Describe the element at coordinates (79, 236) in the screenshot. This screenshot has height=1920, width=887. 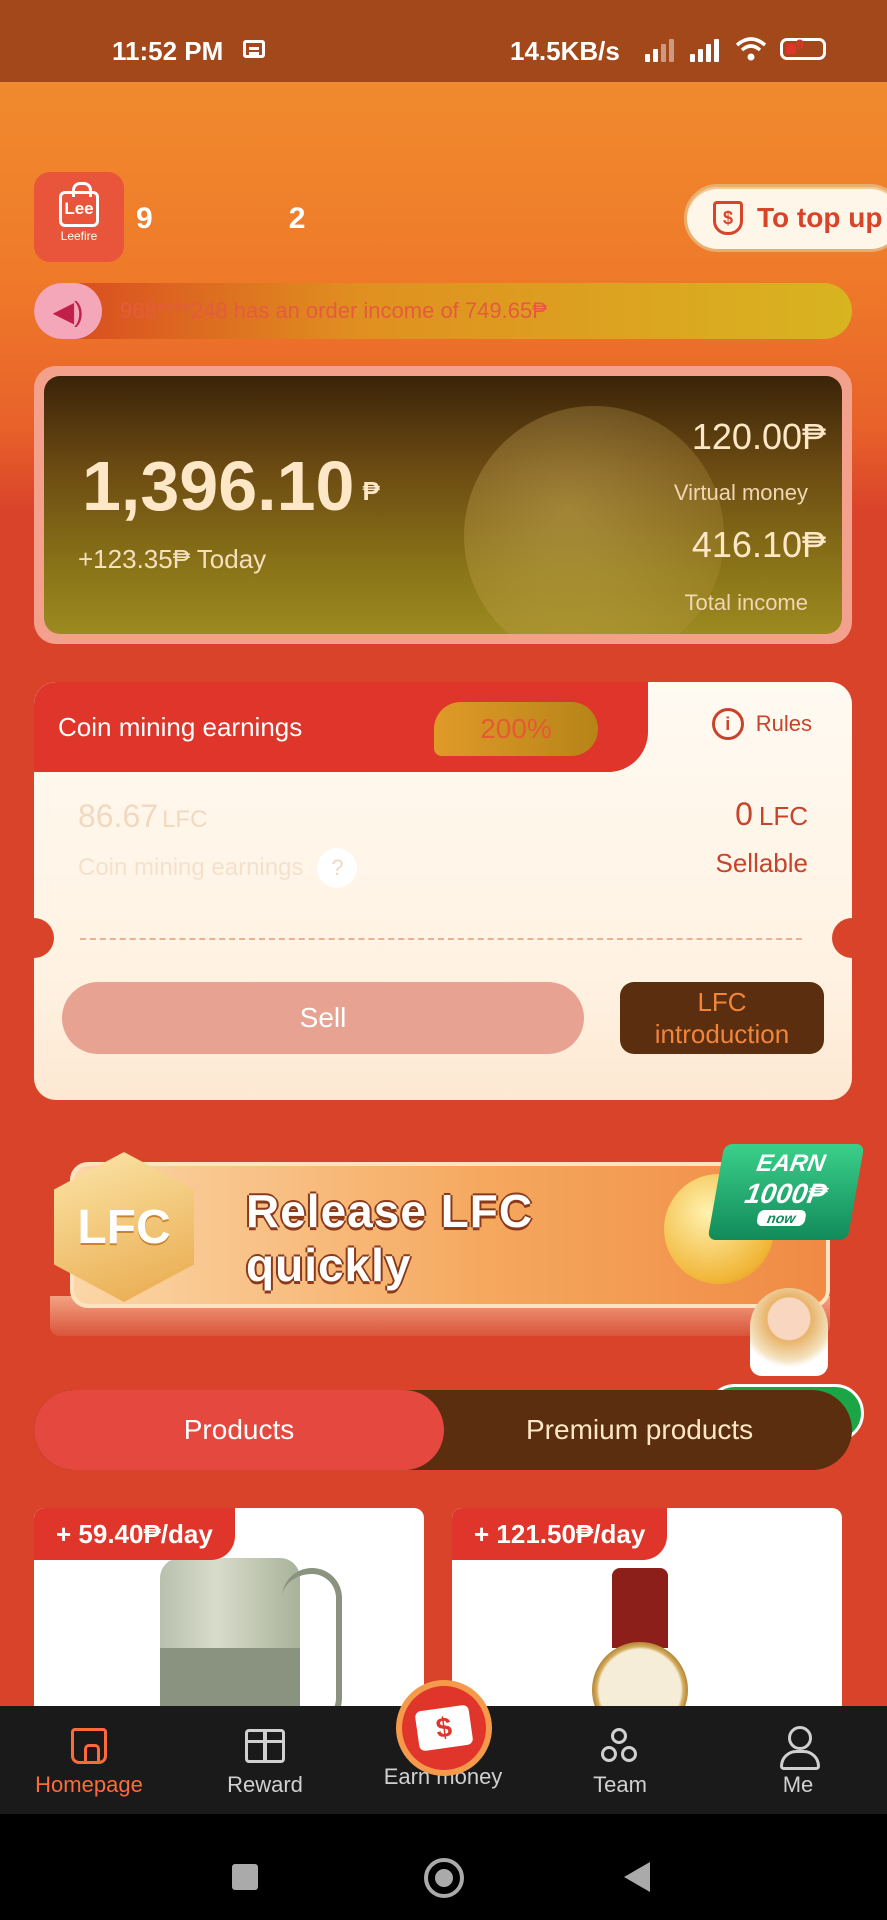
I see `brand-name: Leefire` at that location.